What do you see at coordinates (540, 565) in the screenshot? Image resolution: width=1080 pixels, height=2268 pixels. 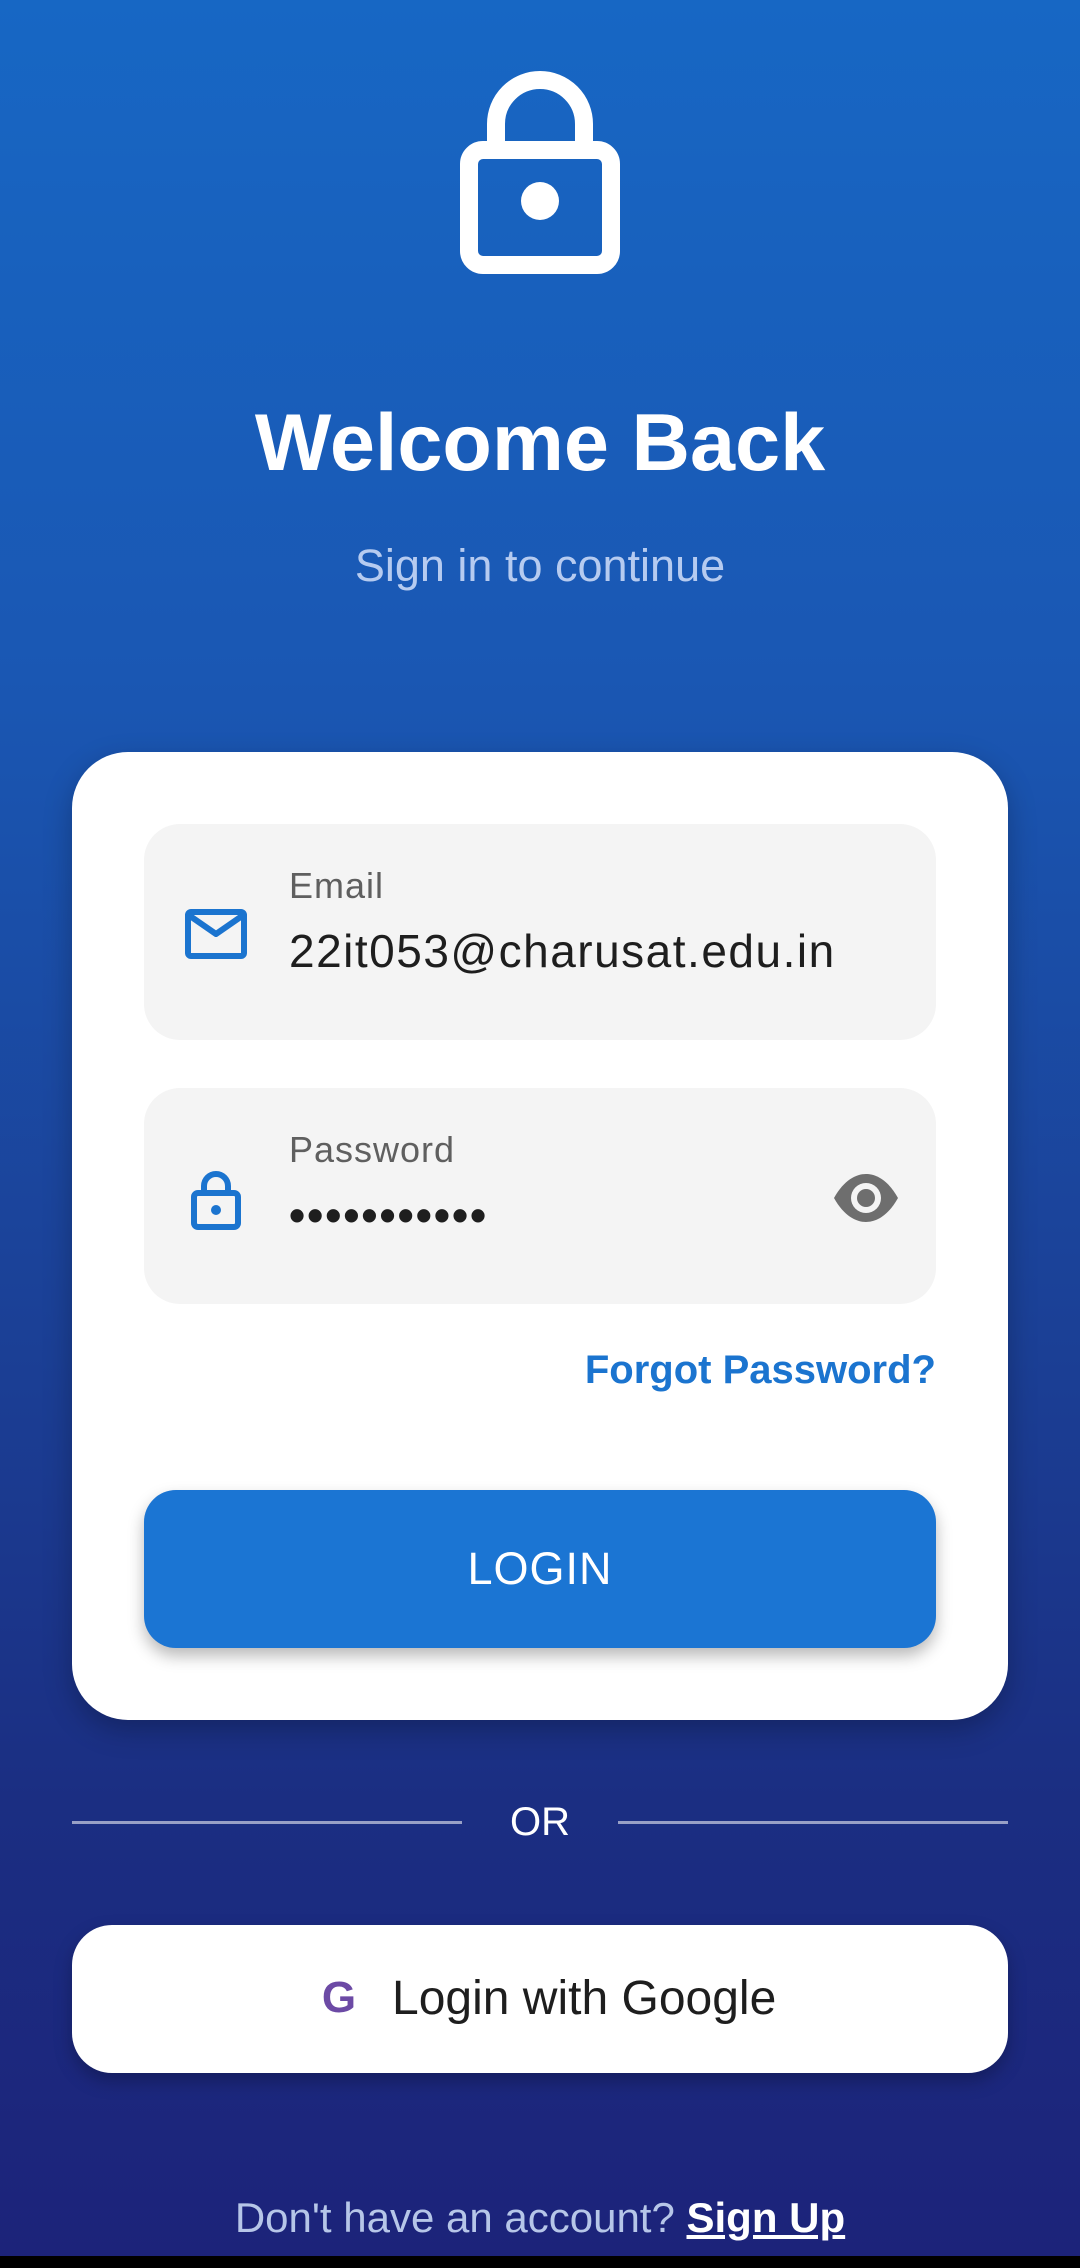 I see `page-subtitle: Sign in to continue` at bounding box center [540, 565].